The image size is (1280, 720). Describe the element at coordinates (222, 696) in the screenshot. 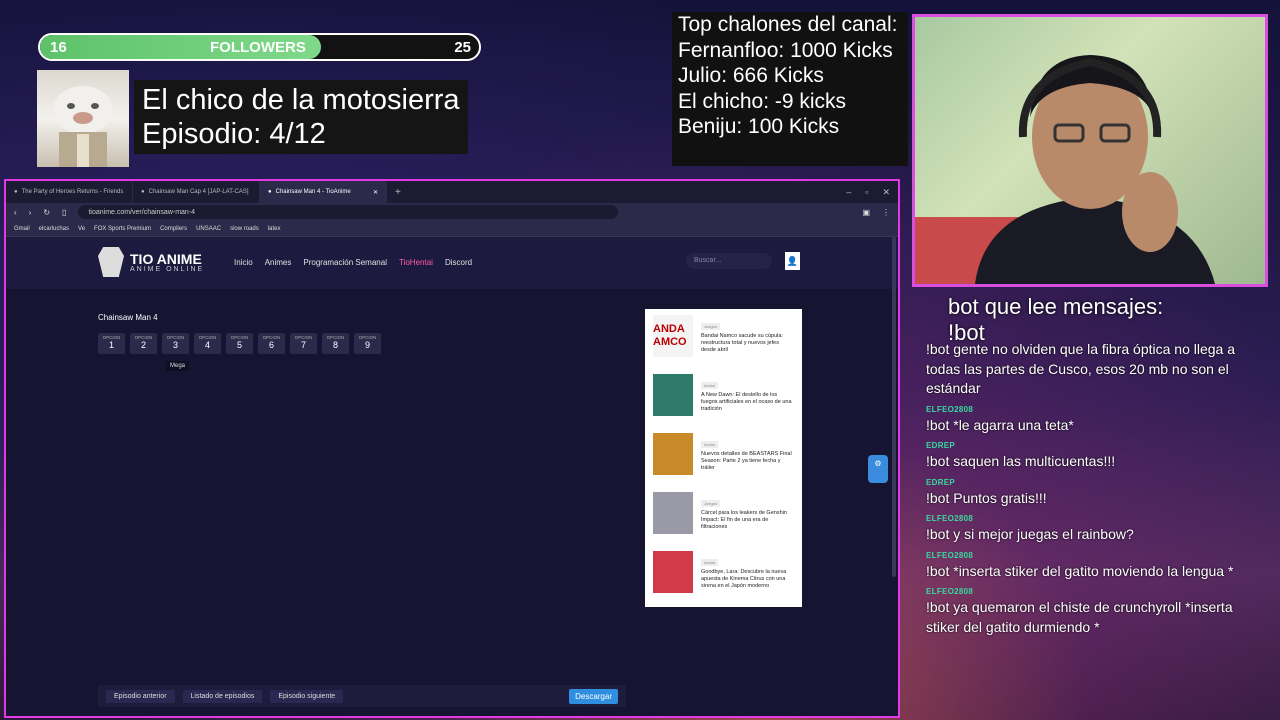

I see `episode-list-button: Listado de episodios` at that location.